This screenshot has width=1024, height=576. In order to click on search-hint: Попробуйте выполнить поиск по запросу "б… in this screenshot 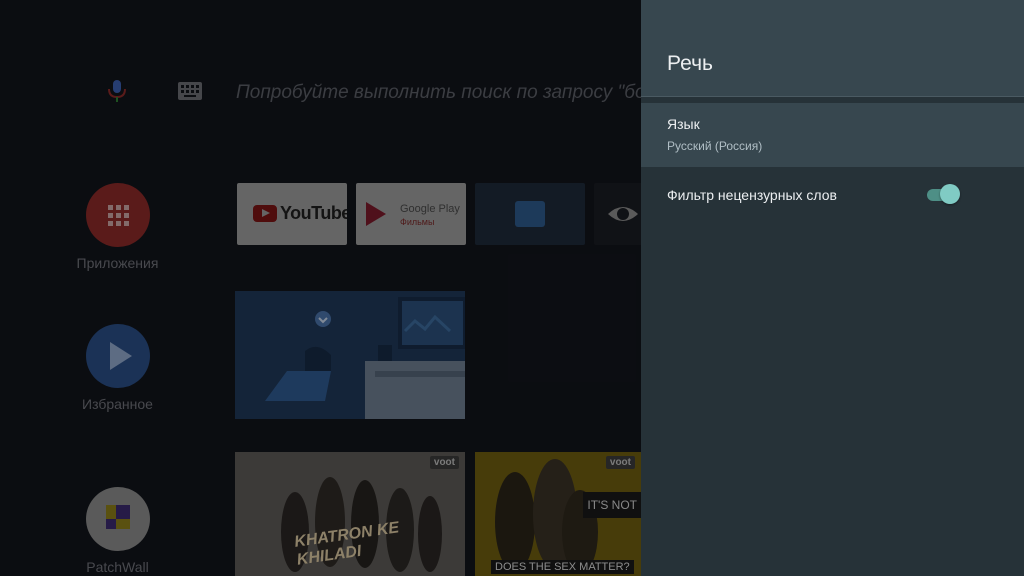, I will do `click(438, 93)`.